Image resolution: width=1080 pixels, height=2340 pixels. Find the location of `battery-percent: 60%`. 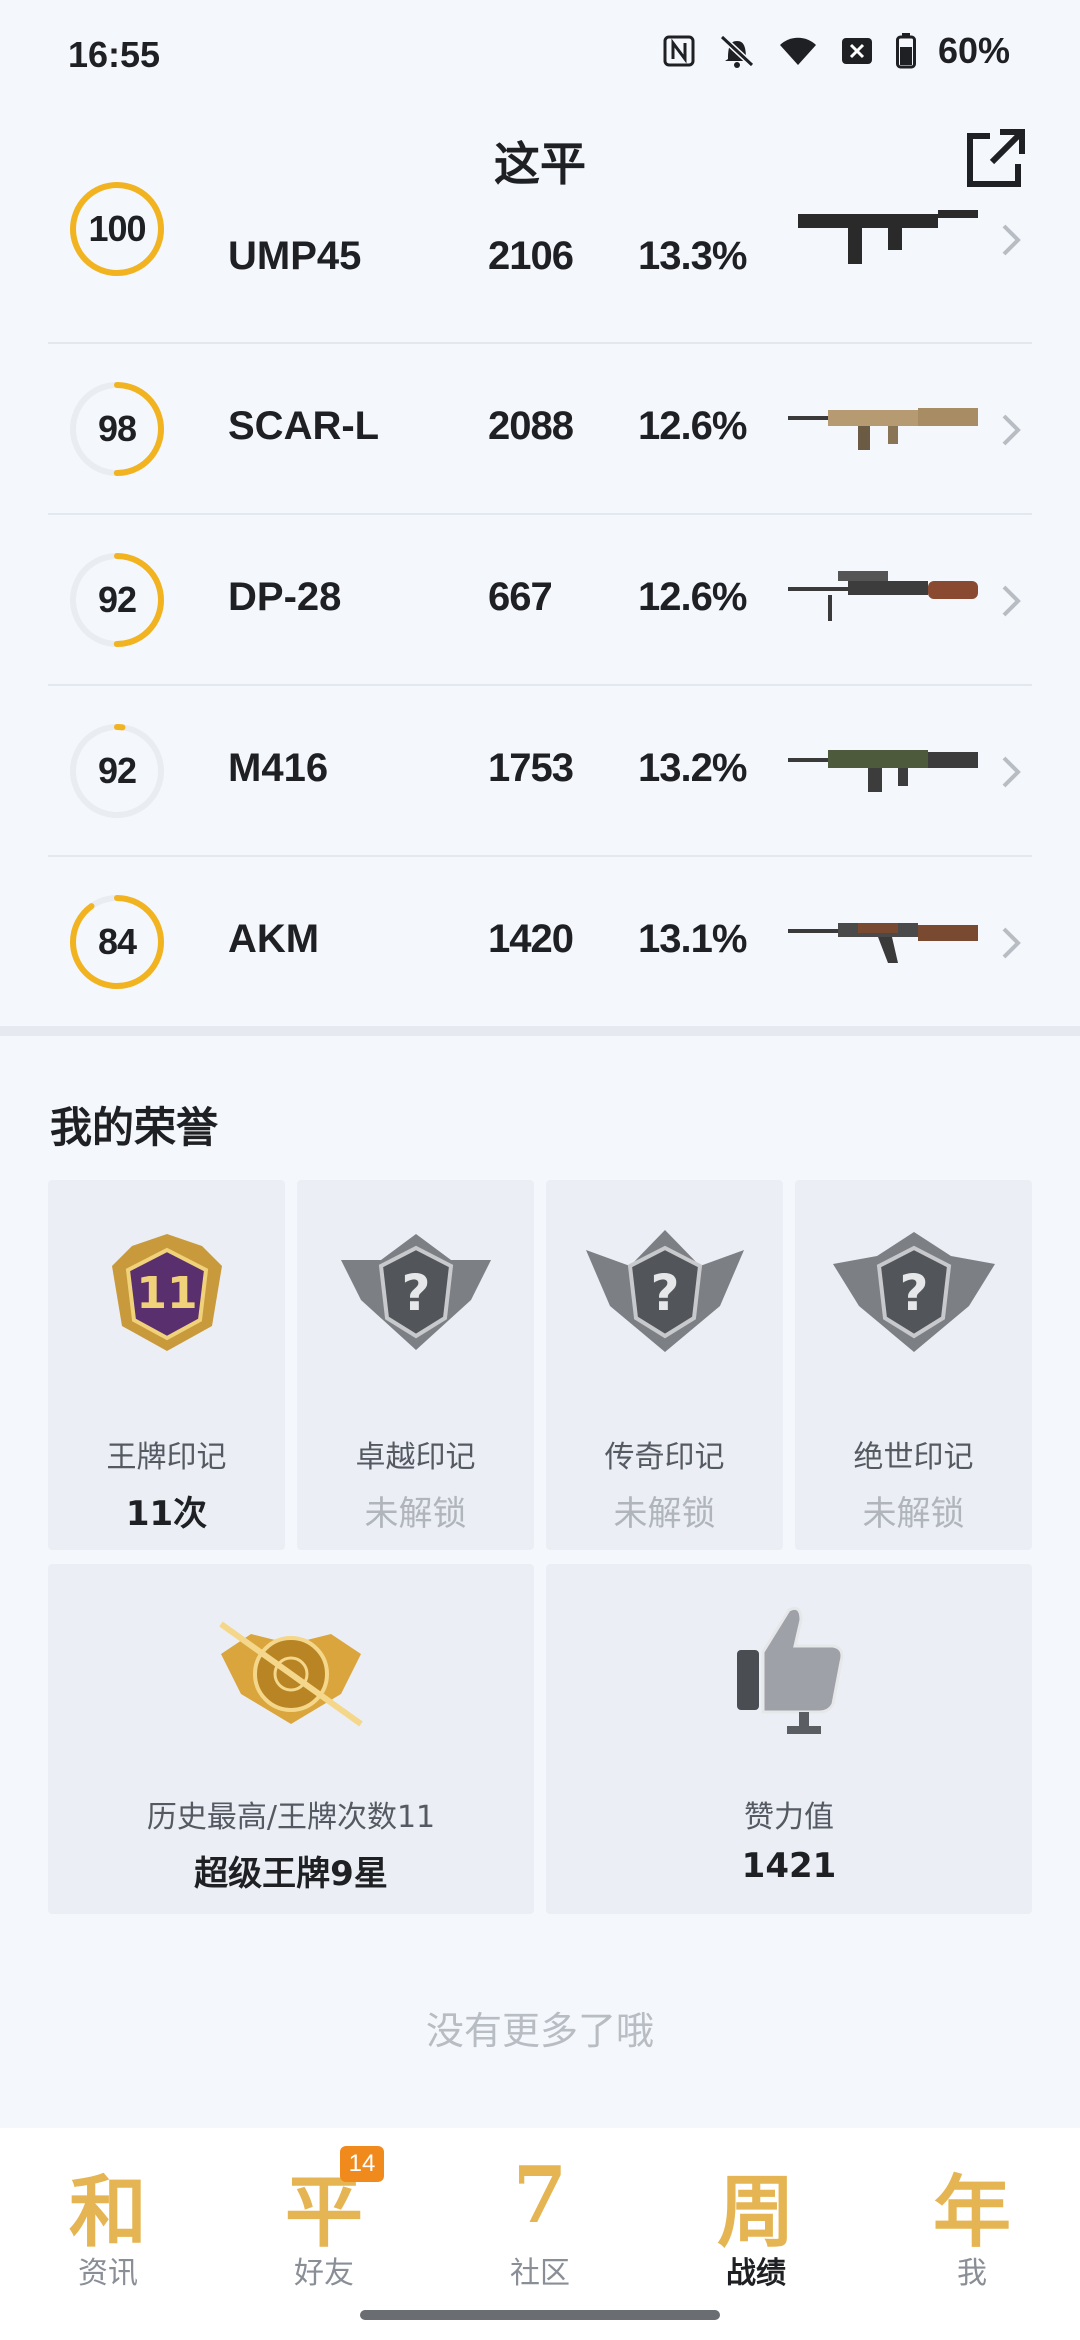

battery-percent: 60% is located at coordinates (973, 50).